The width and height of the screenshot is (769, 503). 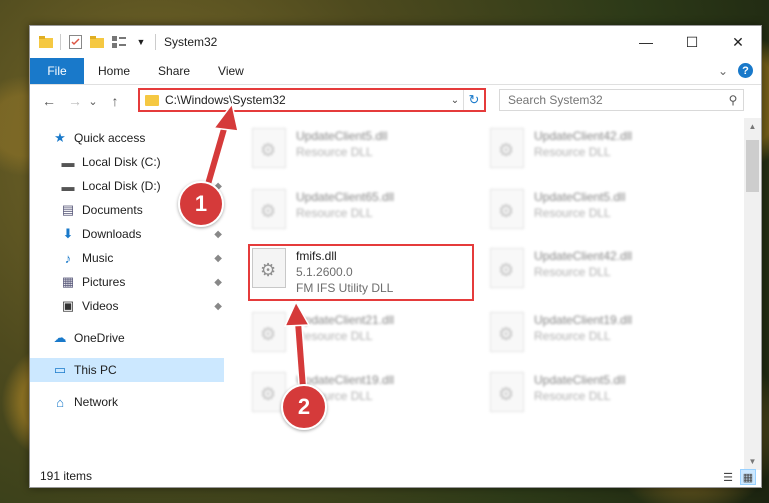 I want to click on sidebar-item-label: OneDrive, so click(x=99, y=338).